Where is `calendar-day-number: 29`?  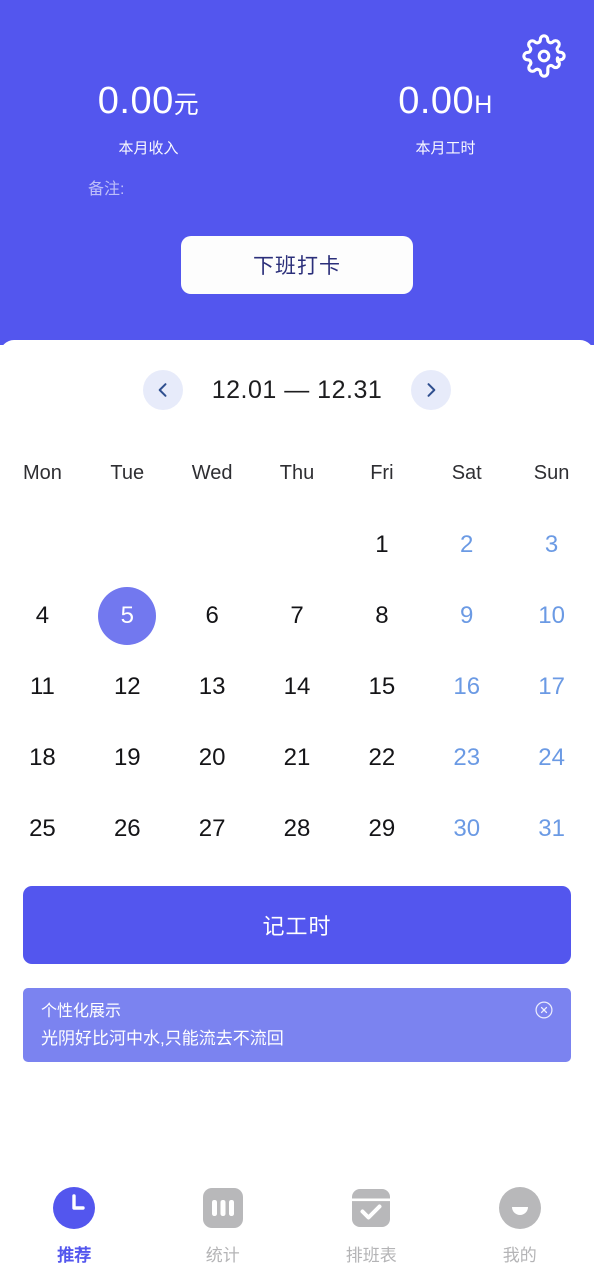
calendar-day-number: 29 is located at coordinates (382, 828).